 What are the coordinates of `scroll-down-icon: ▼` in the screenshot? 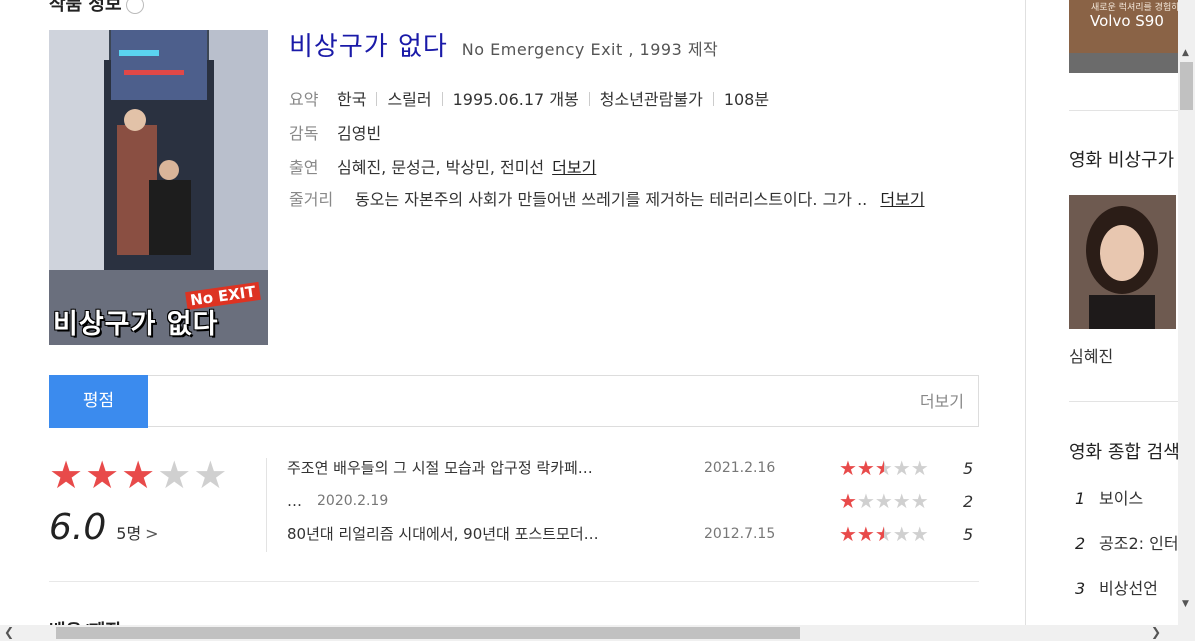 It's located at (1185, 604).